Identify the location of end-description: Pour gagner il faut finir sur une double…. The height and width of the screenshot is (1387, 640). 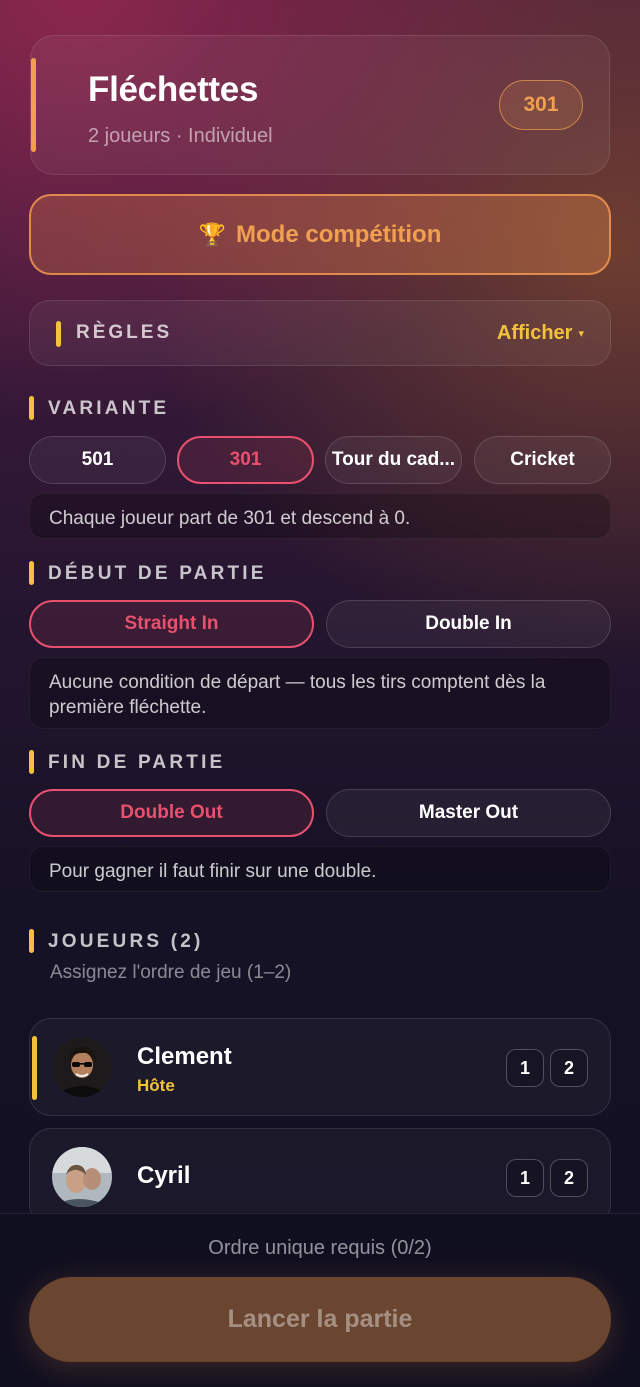
(320, 869).